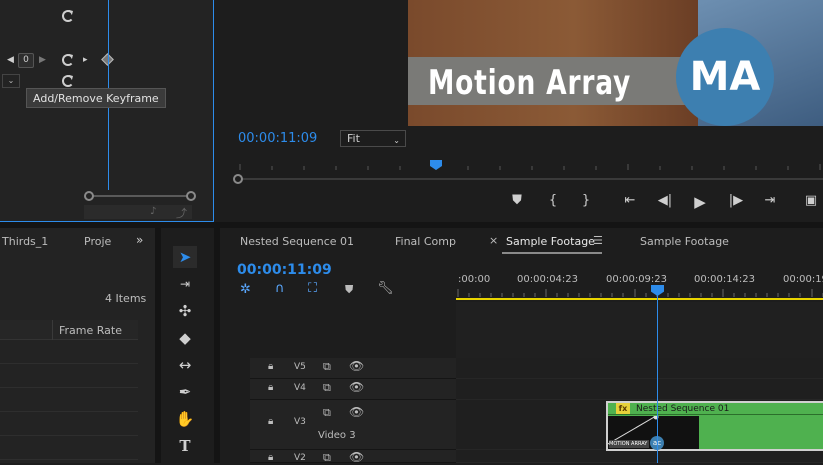 The image size is (823, 465). What do you see at coordinates (11, 81) in the screenshot?
I see `dropdown-chevron-icon: ⌄` at bounding box center [11, 81].